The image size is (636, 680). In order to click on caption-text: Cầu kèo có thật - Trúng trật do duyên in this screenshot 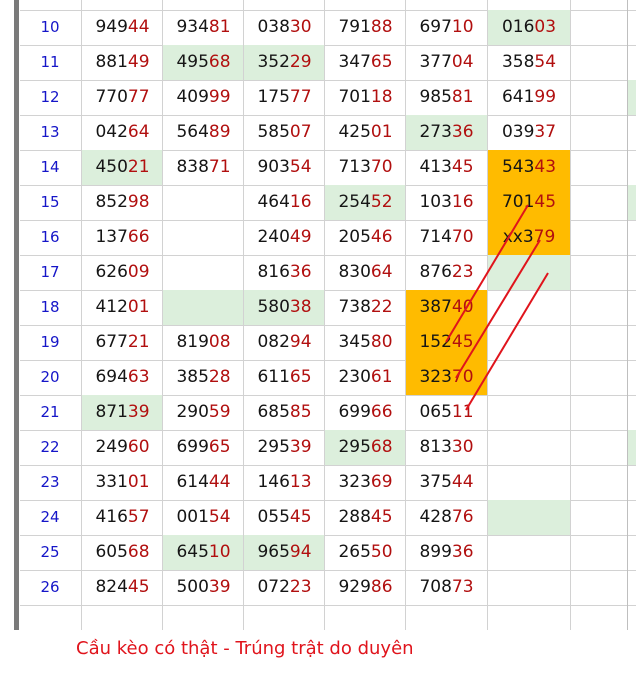, I will do `click(245, 648)`.